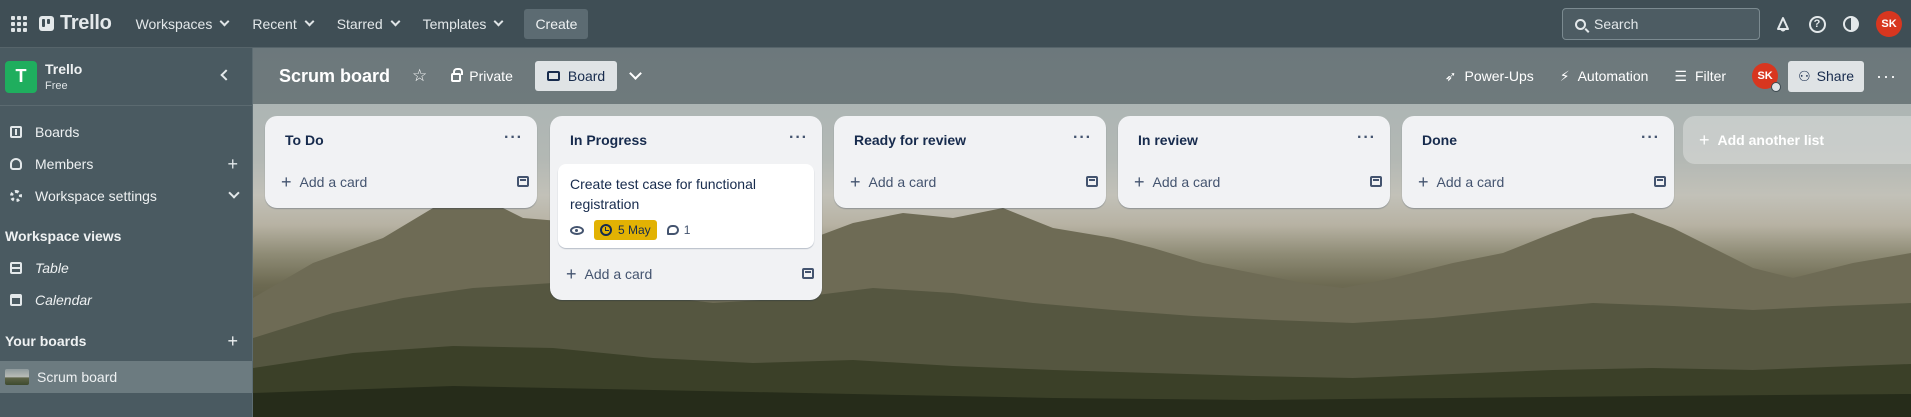  What do you see at coordinates (16, 132) in the screenshot?
I see `board-icon` at bounding box center [16, 132].